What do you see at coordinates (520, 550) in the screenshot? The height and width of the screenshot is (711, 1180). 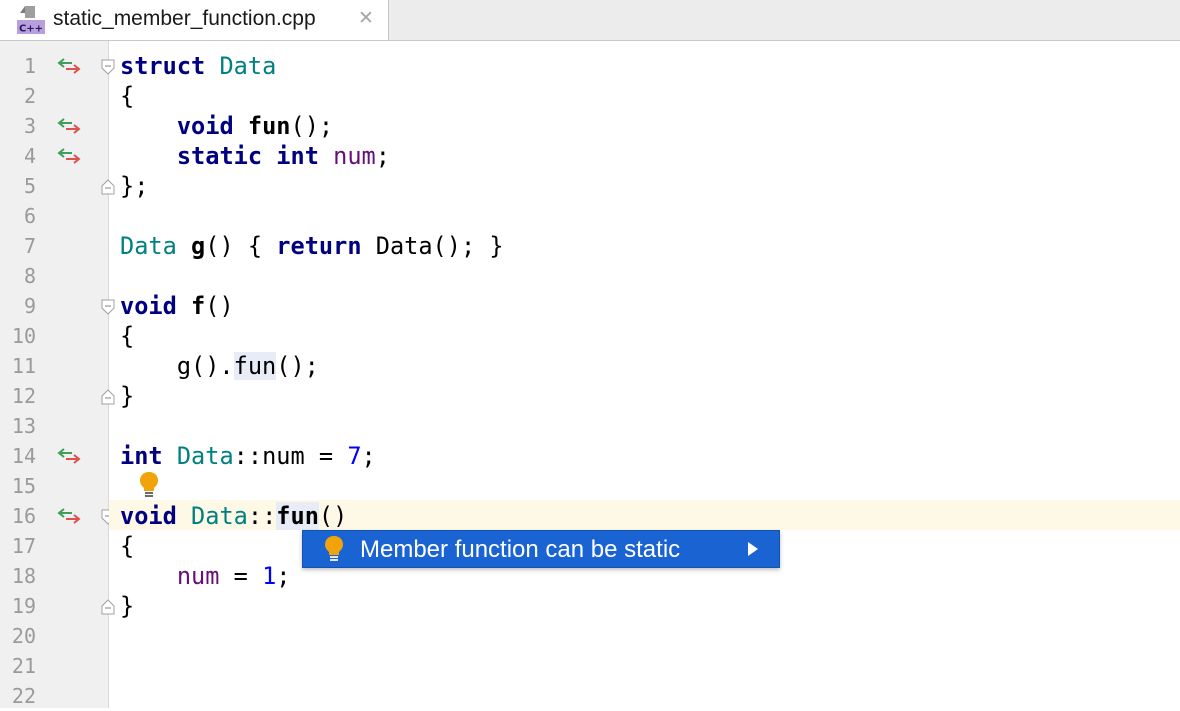 I see `intention-label: Member function can be static` at bounding box center [520, 550].